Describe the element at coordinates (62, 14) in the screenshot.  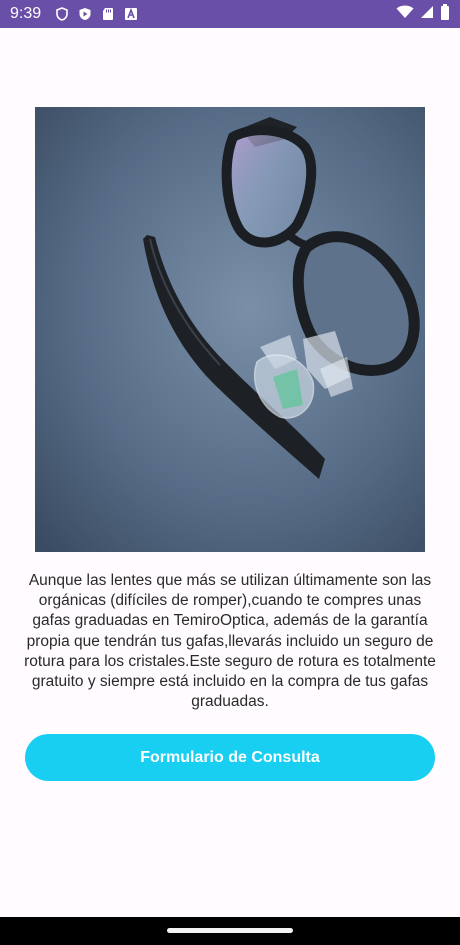
I see `shield-icon` at that location.